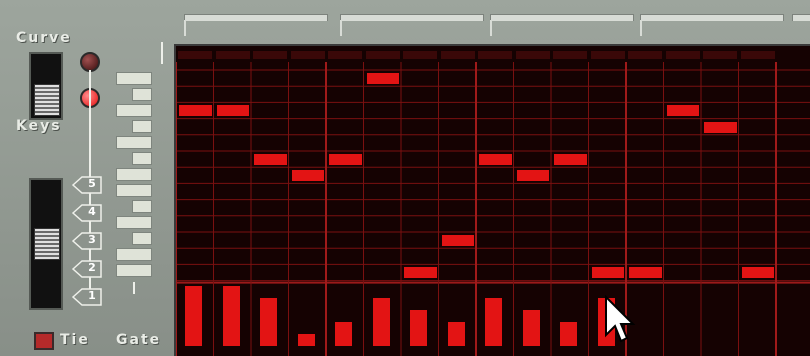  I want to click on curve-mode-led, so click(90, 62).